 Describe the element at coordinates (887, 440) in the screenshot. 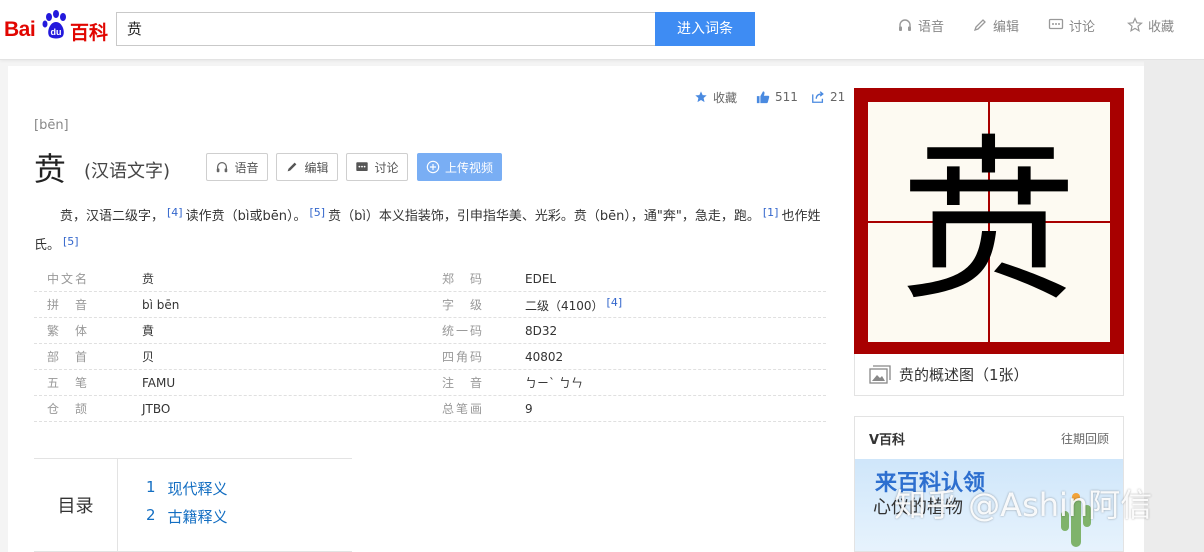

I see `v-baike-title: V百科` at that location.